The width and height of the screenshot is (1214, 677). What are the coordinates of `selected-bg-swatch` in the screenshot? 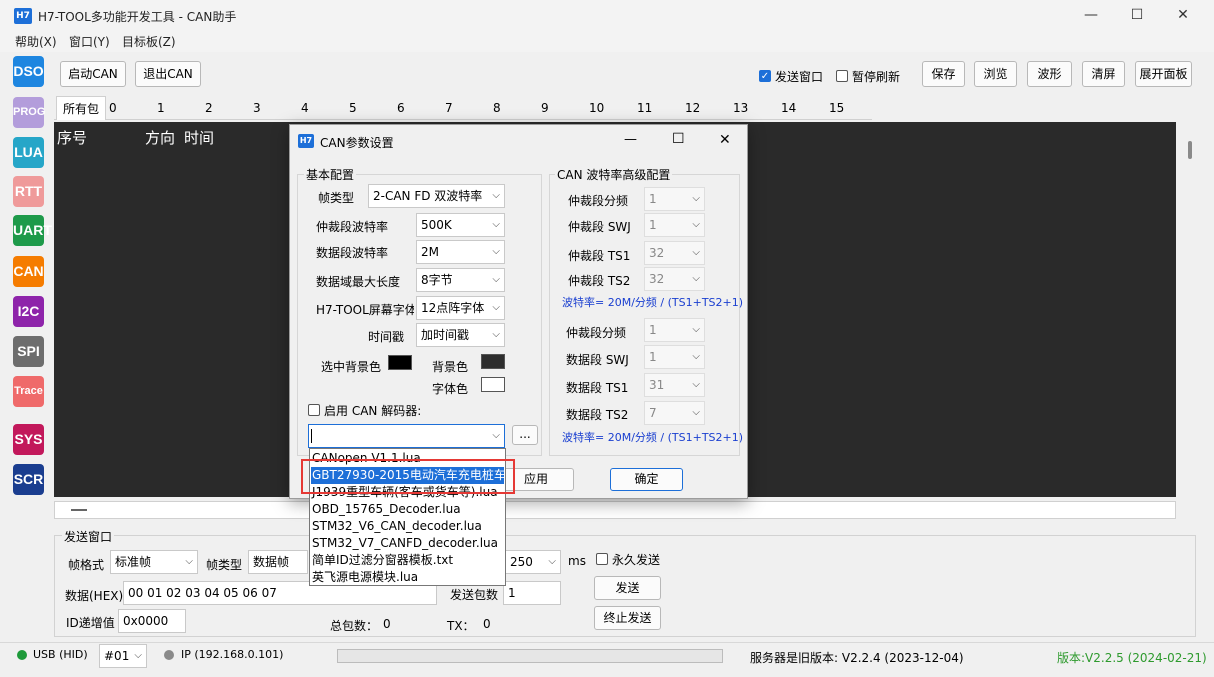 It's located at (400, 362).